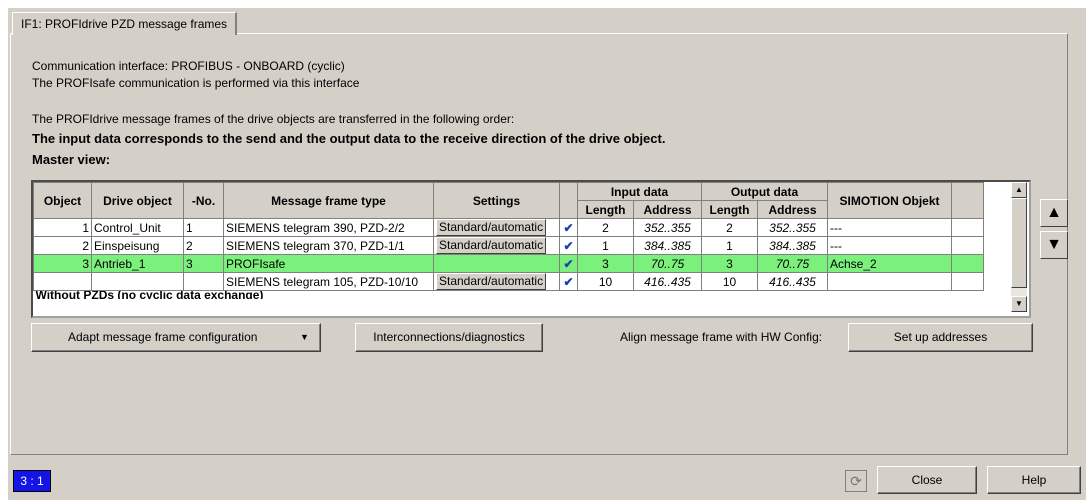 The width and height of the screenshot is (1086, 500). What do you see at coordinates (605, 263) in the screenshot?
I see `cell-input-length: 3` at bounding box center [605, 263].